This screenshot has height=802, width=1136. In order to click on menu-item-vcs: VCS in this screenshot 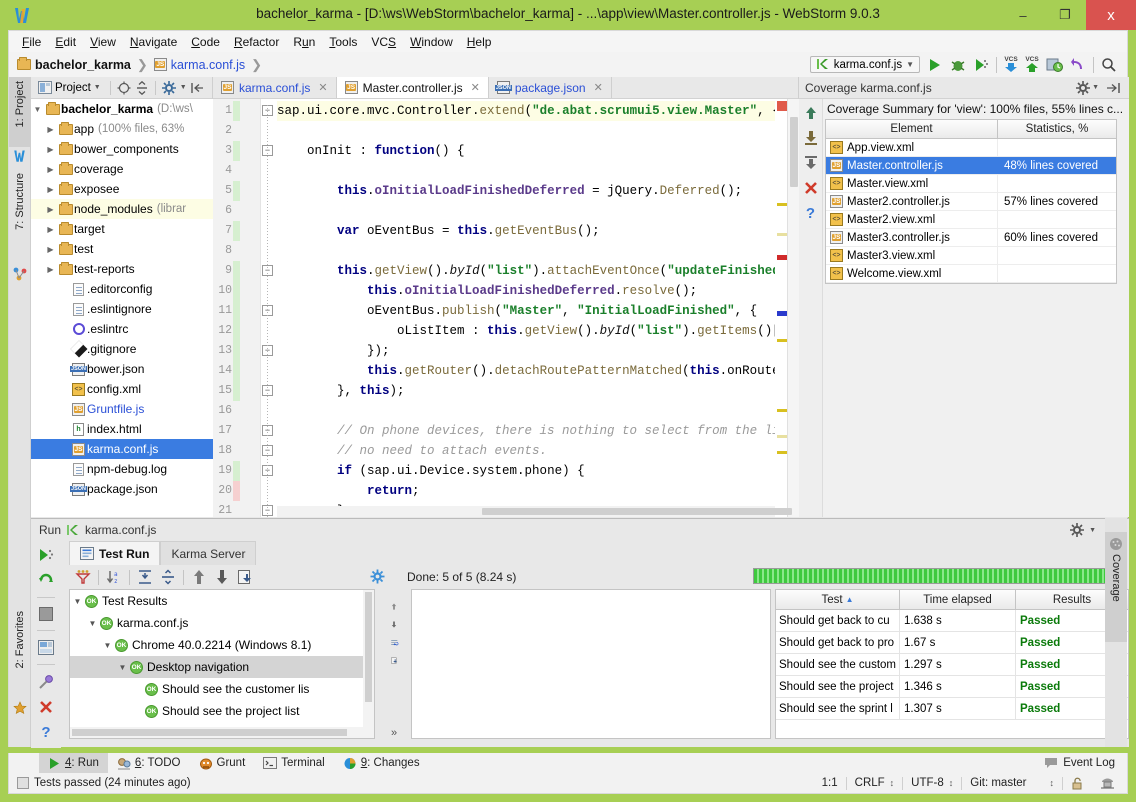, I will do `click(383, 42)`.